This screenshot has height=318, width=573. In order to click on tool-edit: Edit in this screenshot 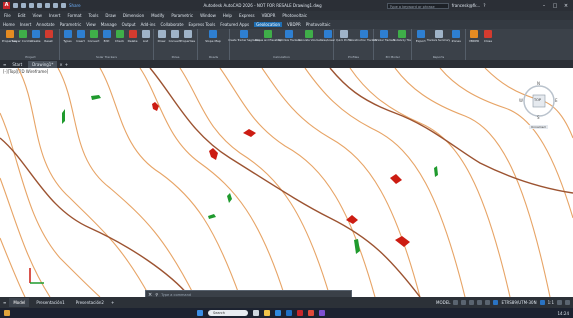, I will do `click(106, 36)`.